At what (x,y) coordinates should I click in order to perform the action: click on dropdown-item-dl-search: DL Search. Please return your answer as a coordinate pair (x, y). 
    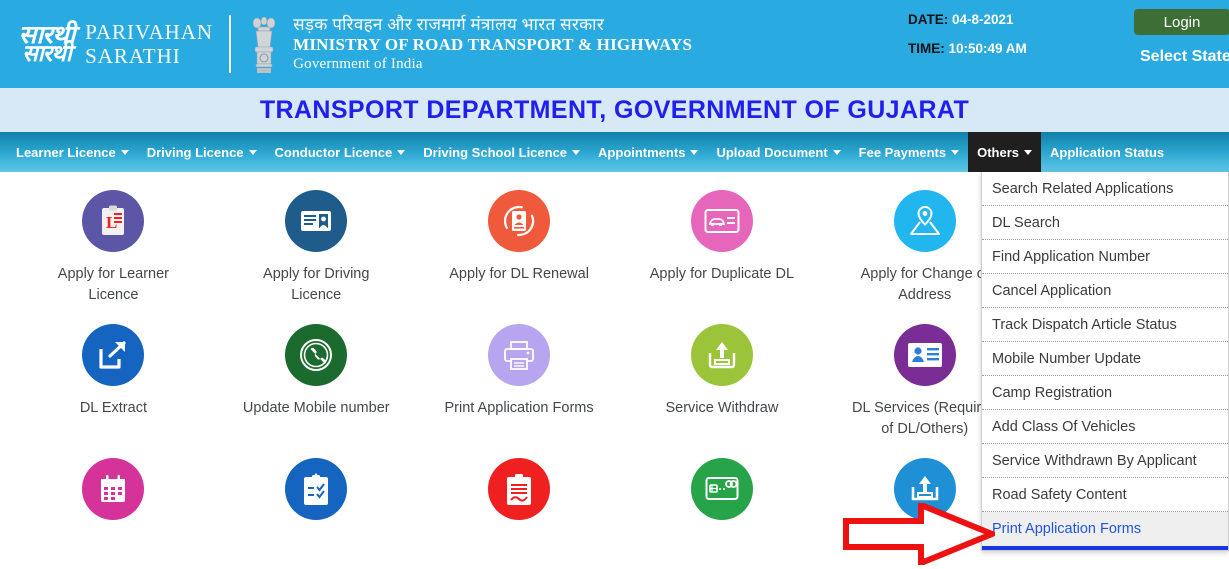
    Looking at the image, I should click on (1105, 223).